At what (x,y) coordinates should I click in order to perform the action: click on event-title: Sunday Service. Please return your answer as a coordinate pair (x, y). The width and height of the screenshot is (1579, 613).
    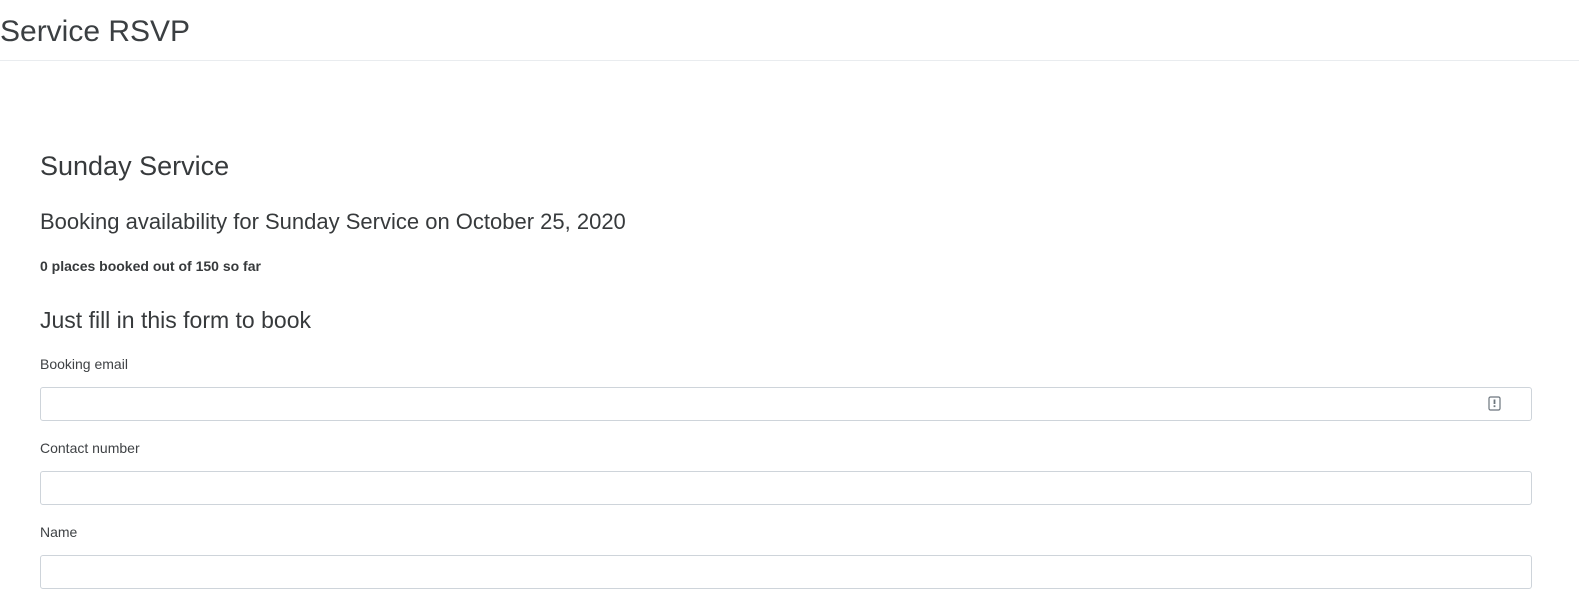
    Looking at the image, I should click on (135, 166).